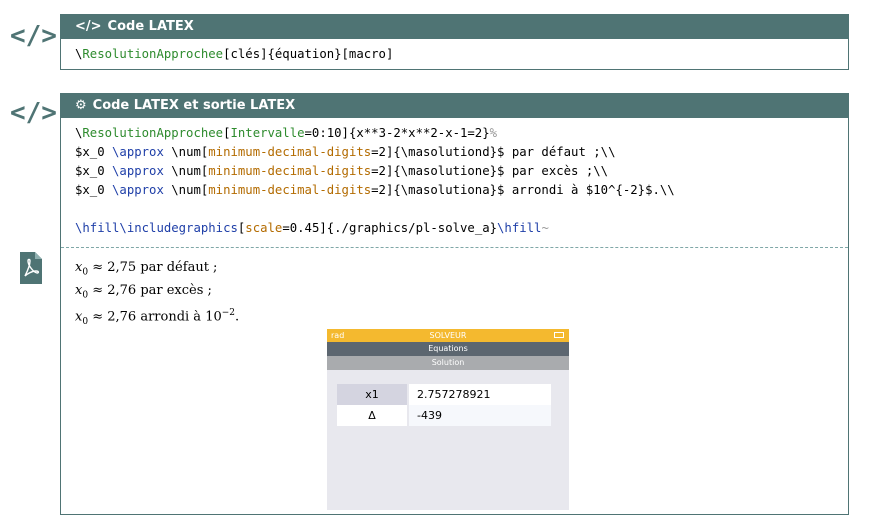 The image size is (871, 527). What do you see at coordinates (448, 349) in the screenshot?
I see `equations-bar: Equations` at bounding box center [448, 349].